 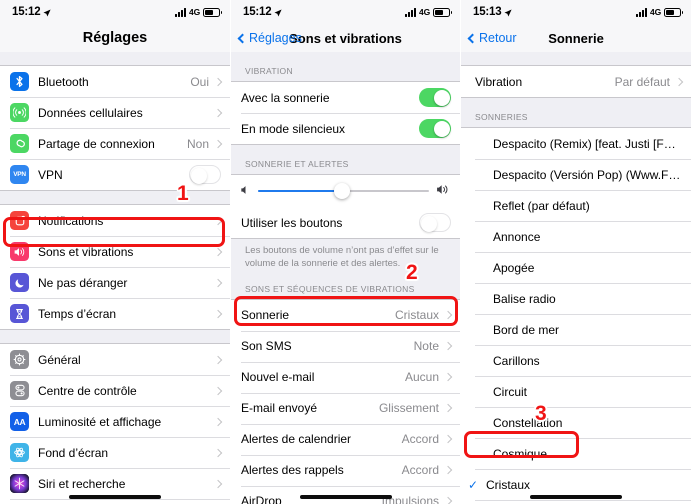 What do you see at coordinates (345, 439) in the screenshot?
I see `row-calendar-alerts: Alertes de calendrier Accord` at bounding box center [345, 439].